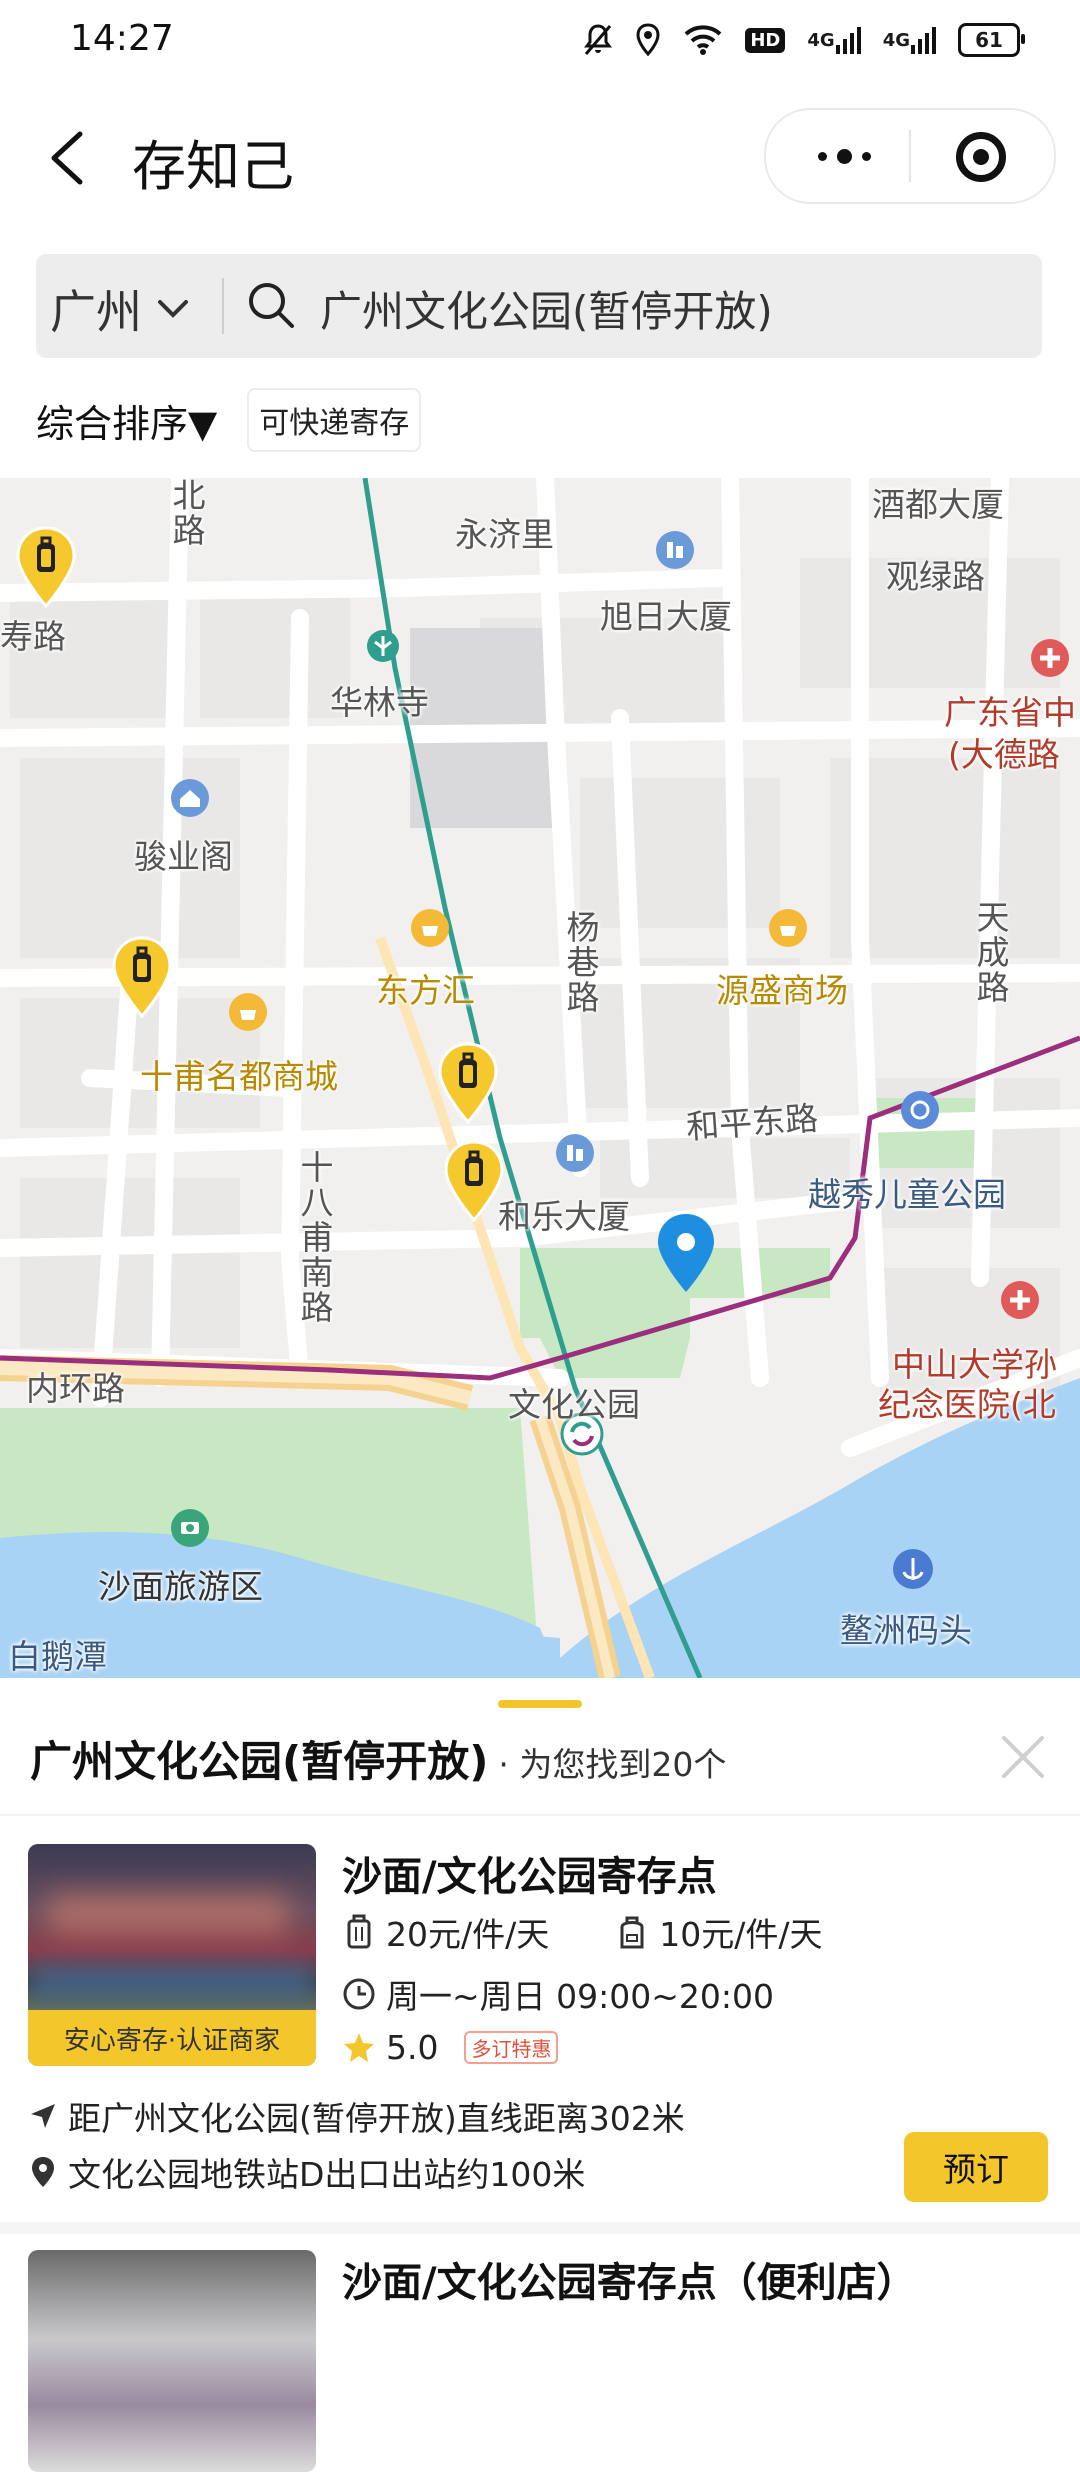  I want to click on results-header: 广州文化公园(暂停开放) · 为您找到20个, so click(378, 1758).